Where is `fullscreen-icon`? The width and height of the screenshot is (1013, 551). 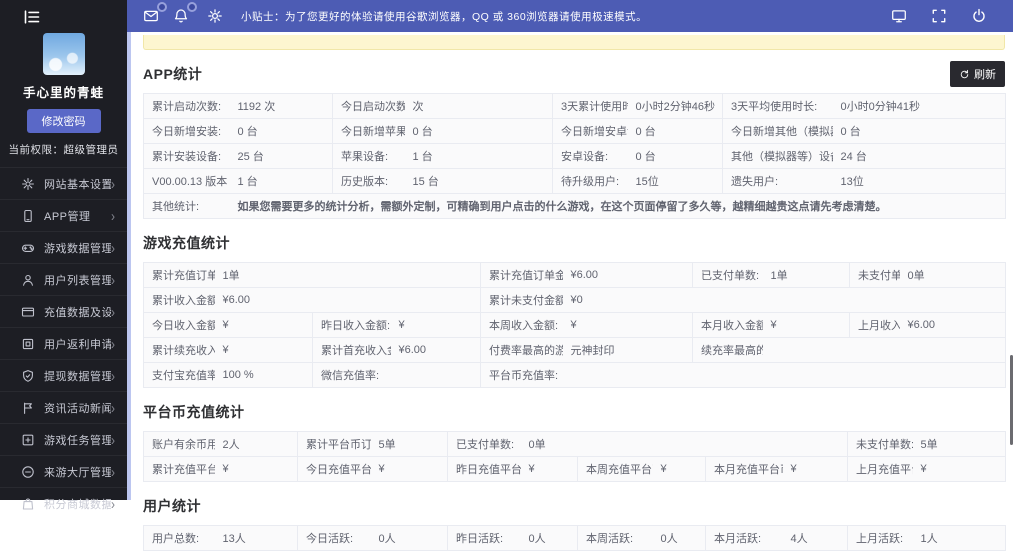
fullscreen-icon is located at coordinates (939, 16).